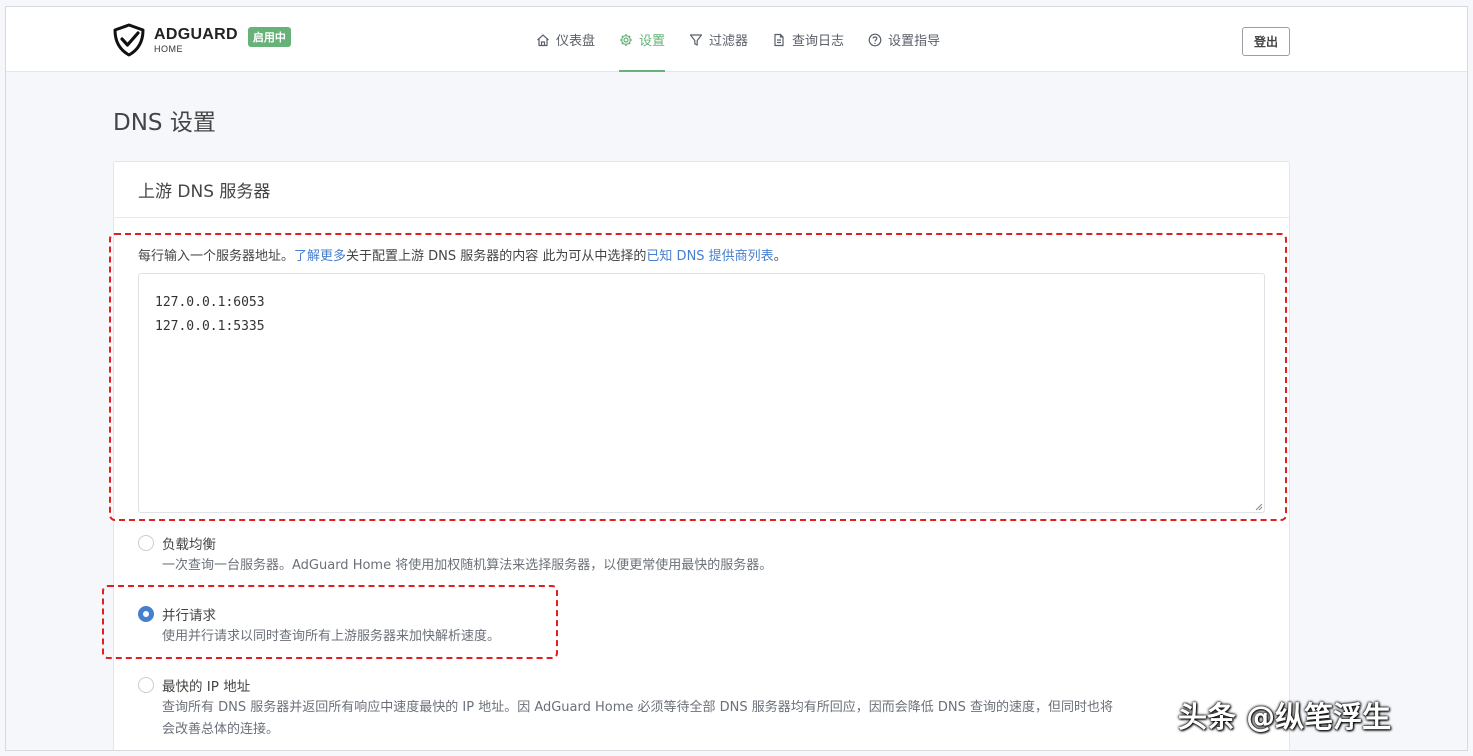 Image resolution: width=1473 pixels, height=756 pixels. I want to click on main-nav: 仪表盘 设置 过滤器 查询日志 设置指导, so click(750, 39).